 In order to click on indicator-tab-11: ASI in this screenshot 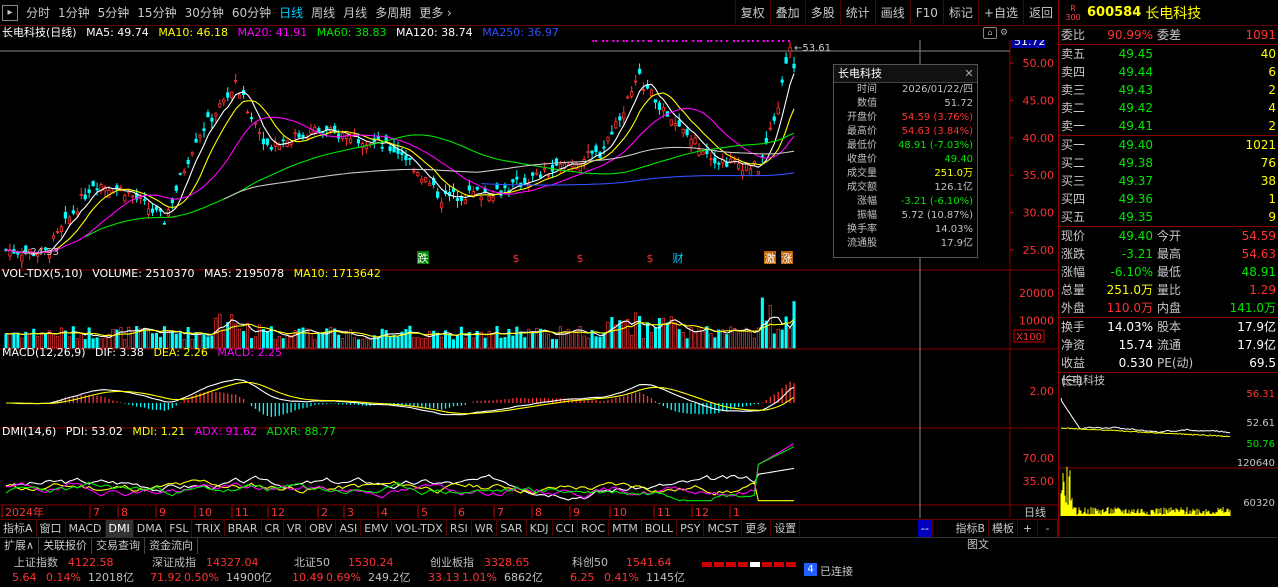, I will do `click(349, 528)`.